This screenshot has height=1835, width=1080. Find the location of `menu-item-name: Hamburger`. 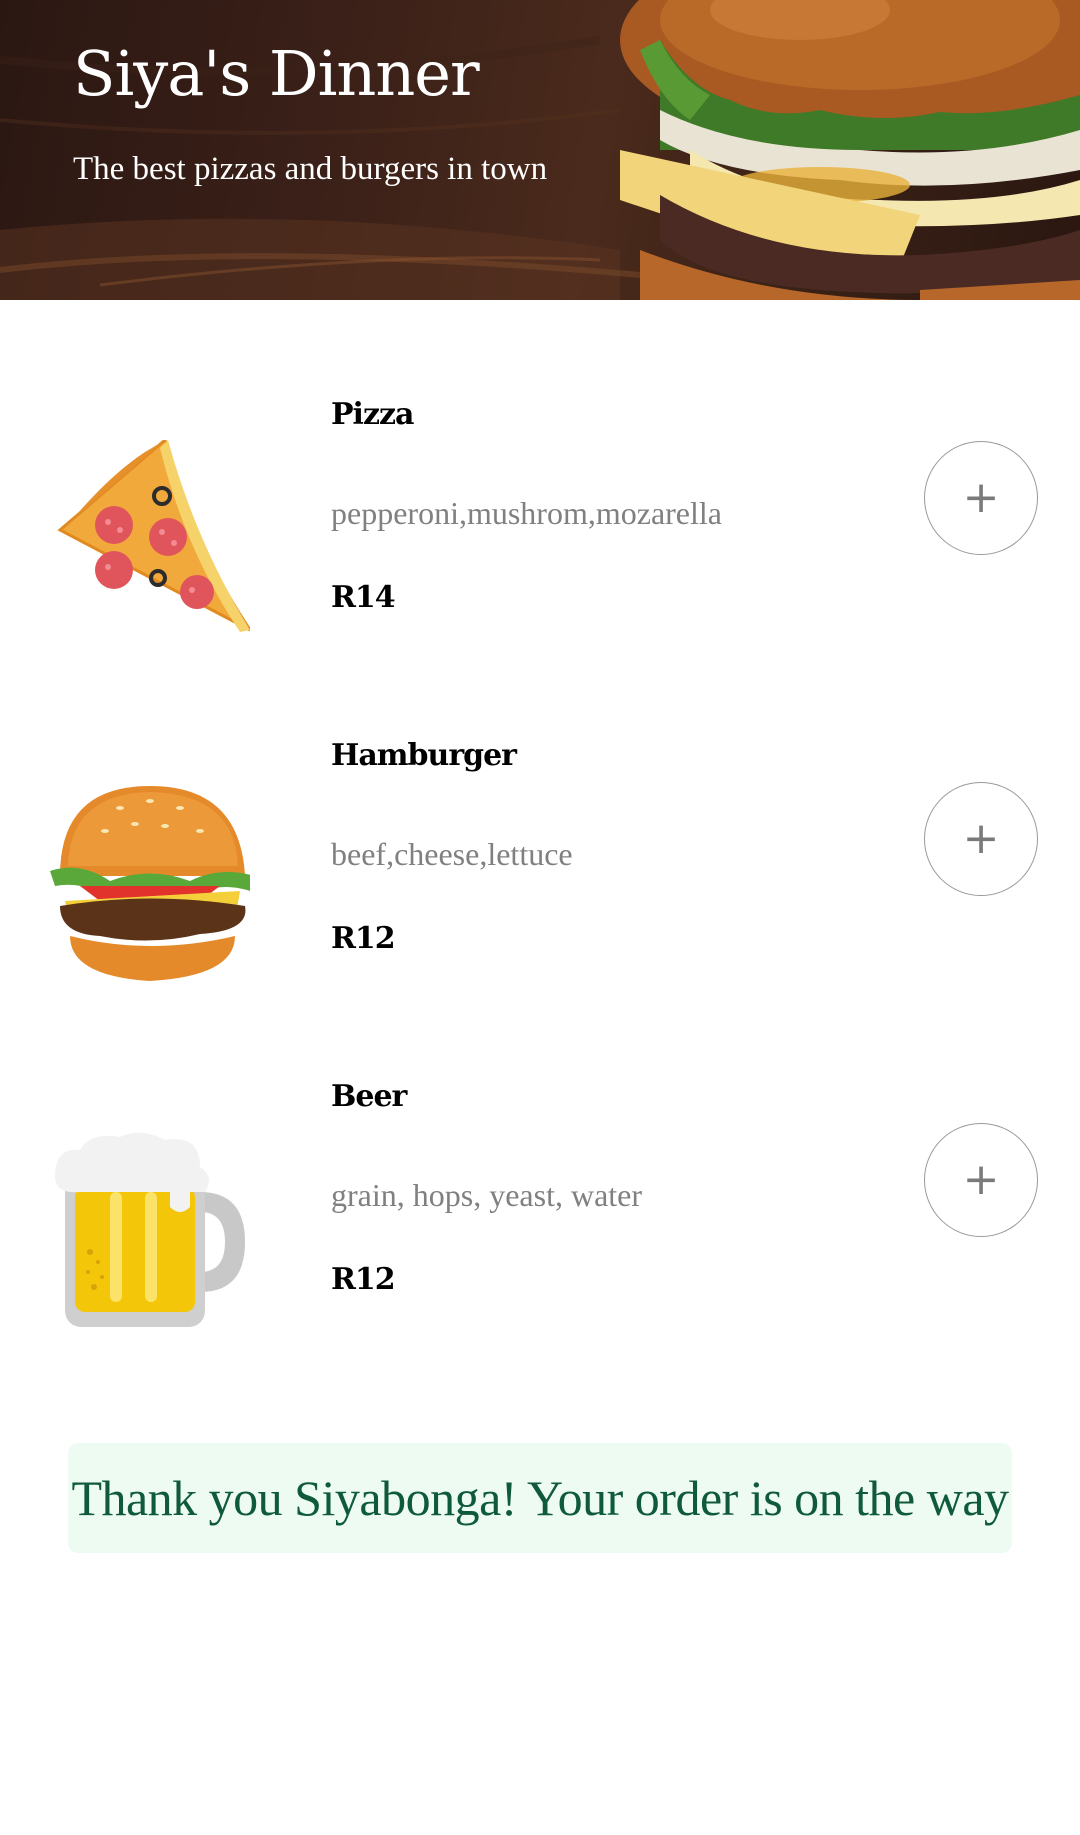

menu-item-name: Hamburger is located at coordinates (424, 755).